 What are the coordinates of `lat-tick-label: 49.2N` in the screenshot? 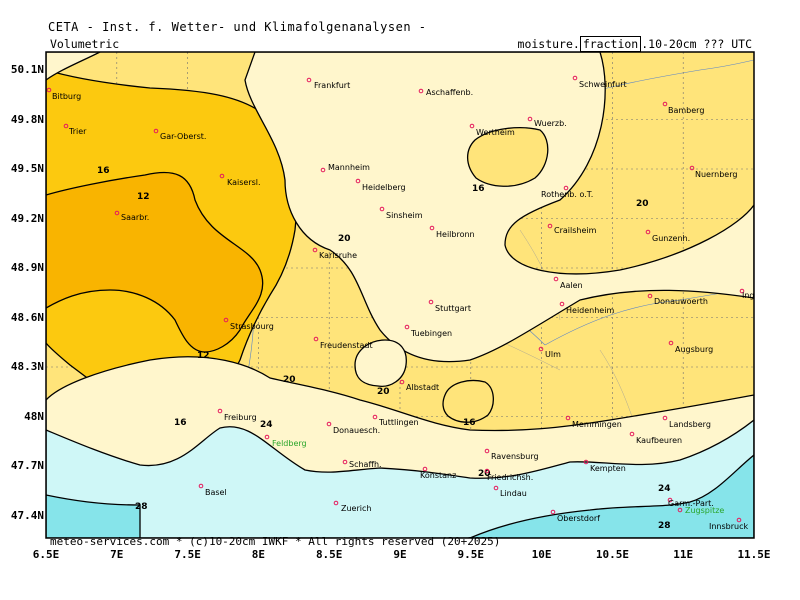 It's located at (27, 218).